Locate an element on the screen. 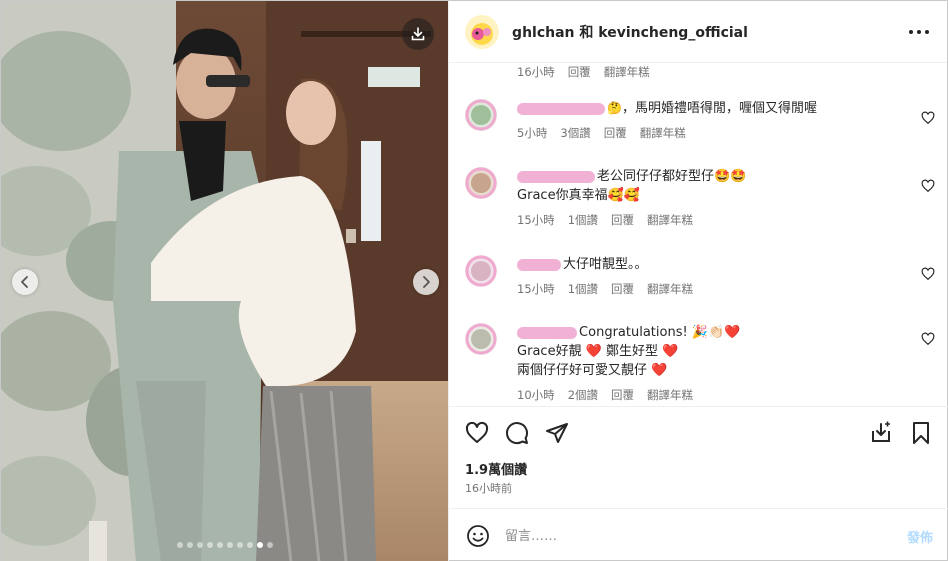 This screenshot has height=561, width=948. comment-likes: 3個讚 is located at coordinates (575, 133).